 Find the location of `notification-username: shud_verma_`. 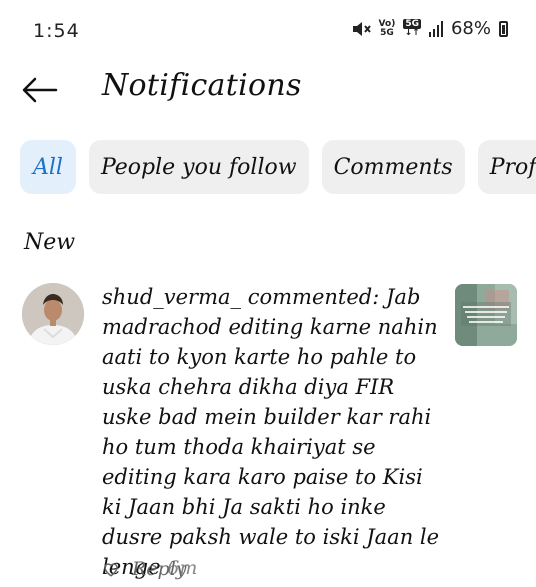

notification-username: shud_verma_ is located at coordinates (171, 297).